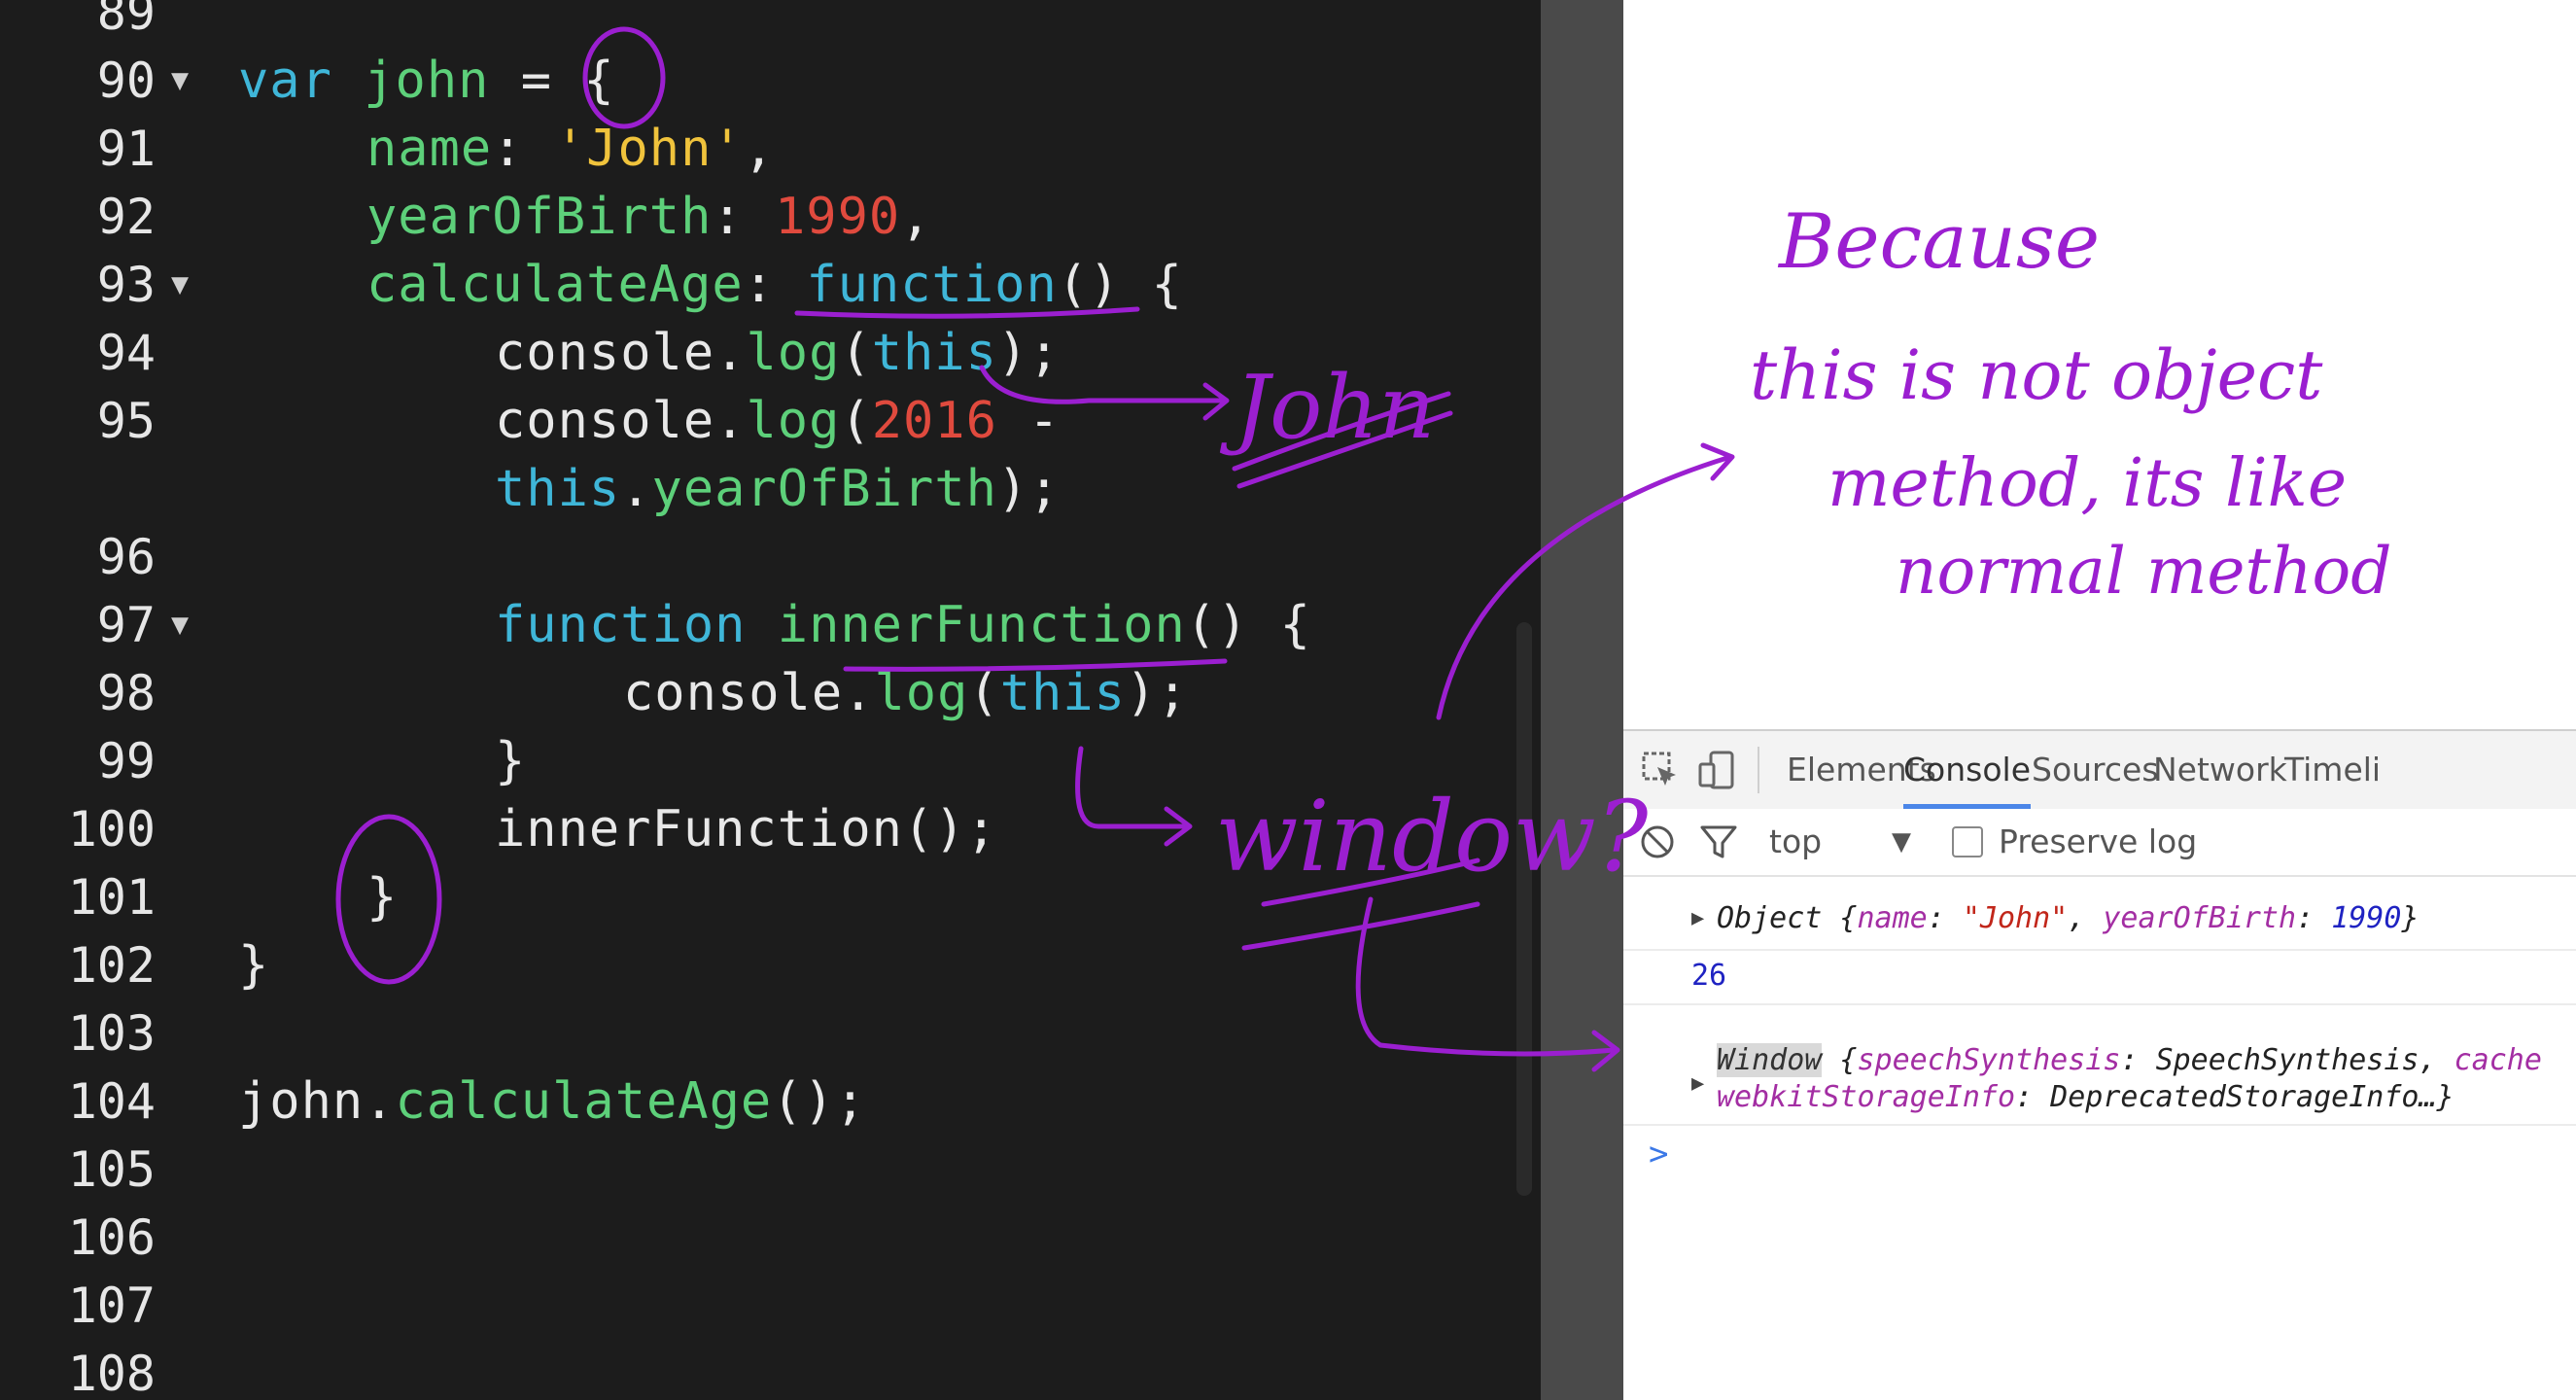  Describe the element at coordinates (2099, 1154) in the screenshot. I see `console-prompt: >` at that location.